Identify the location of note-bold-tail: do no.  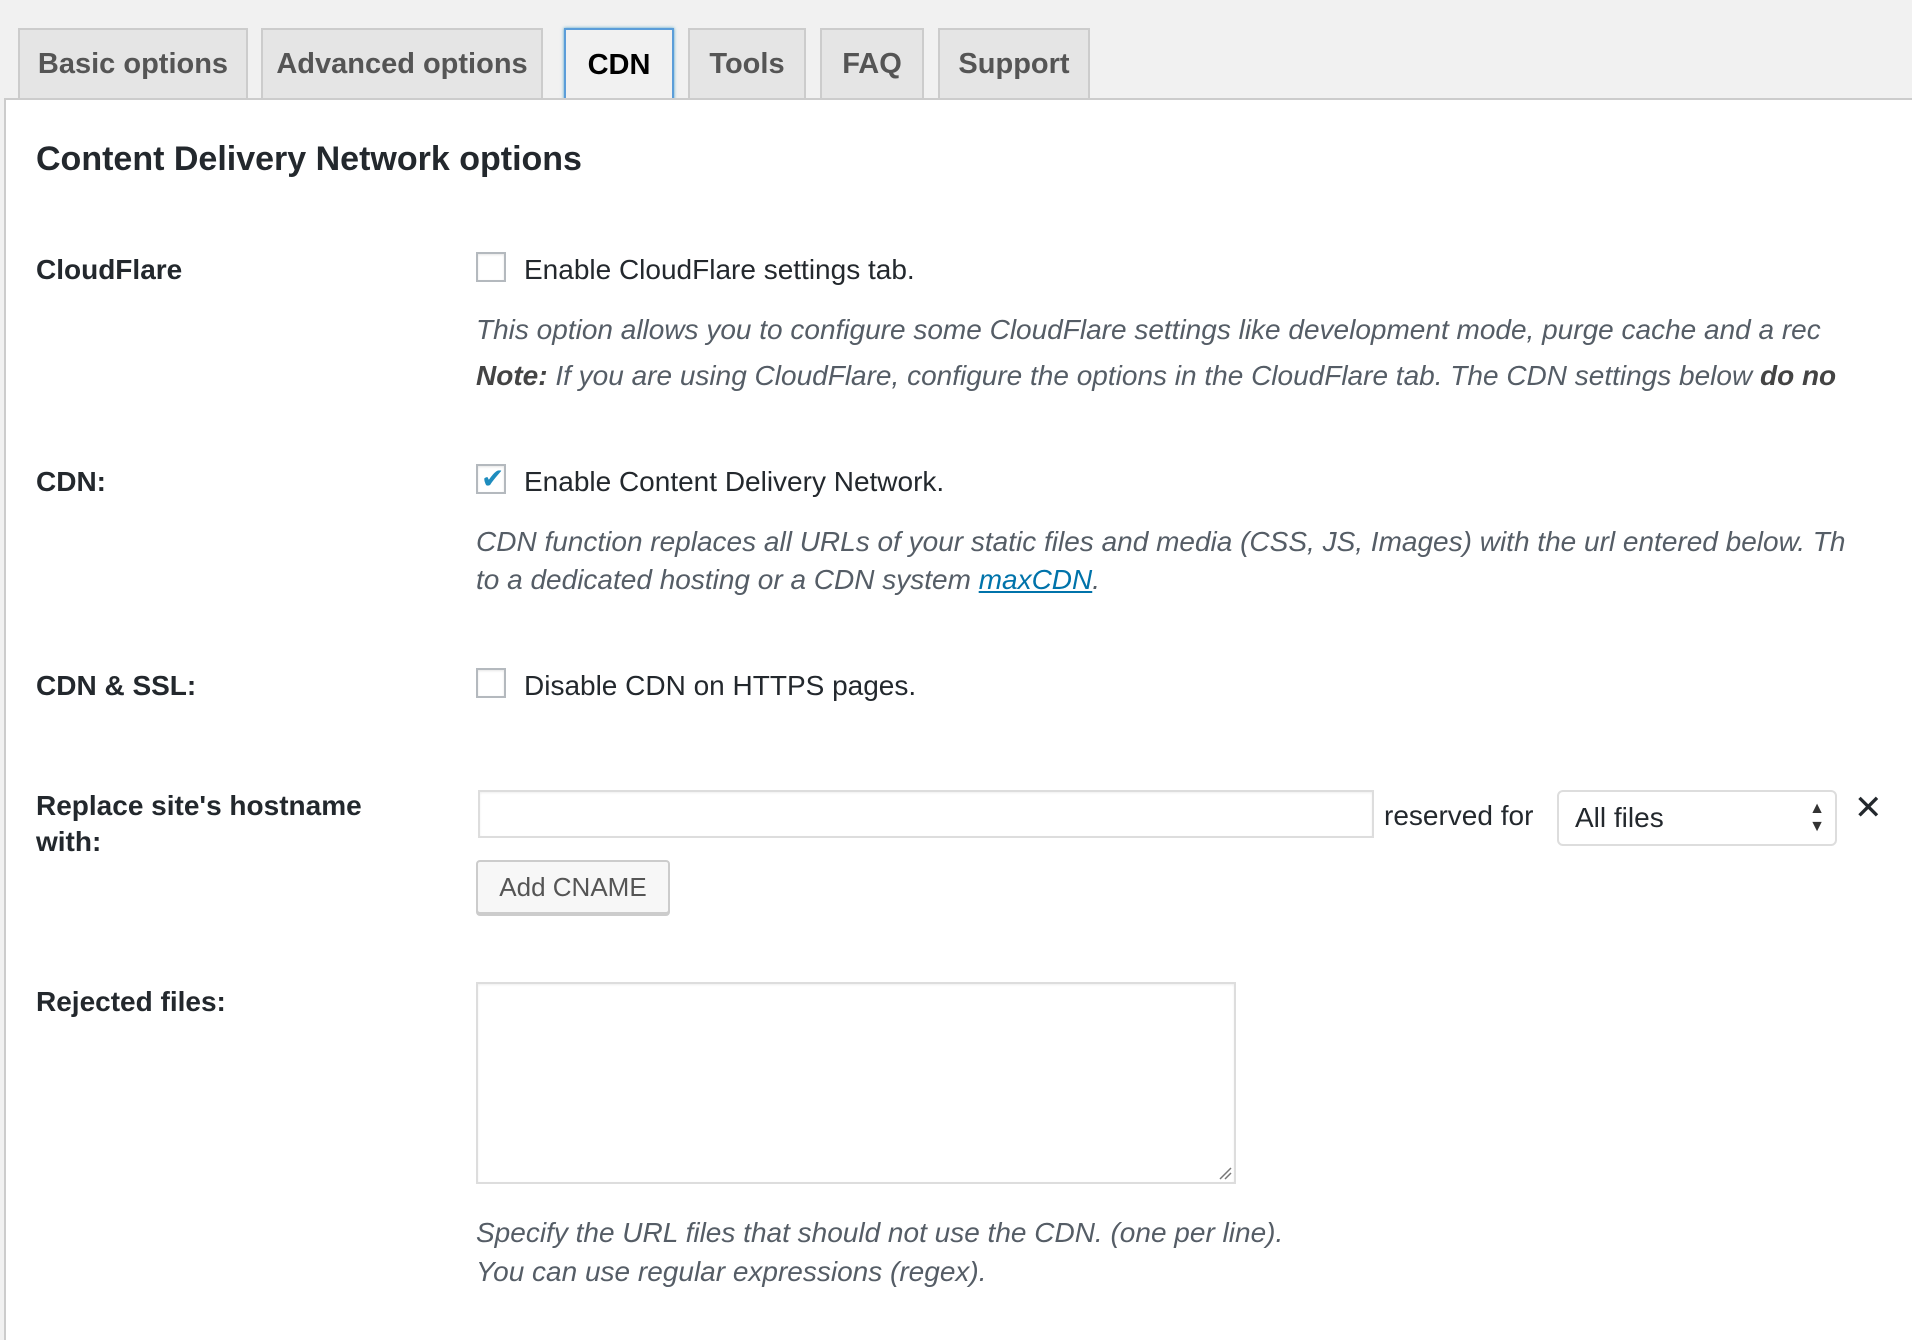
(1798, 375).